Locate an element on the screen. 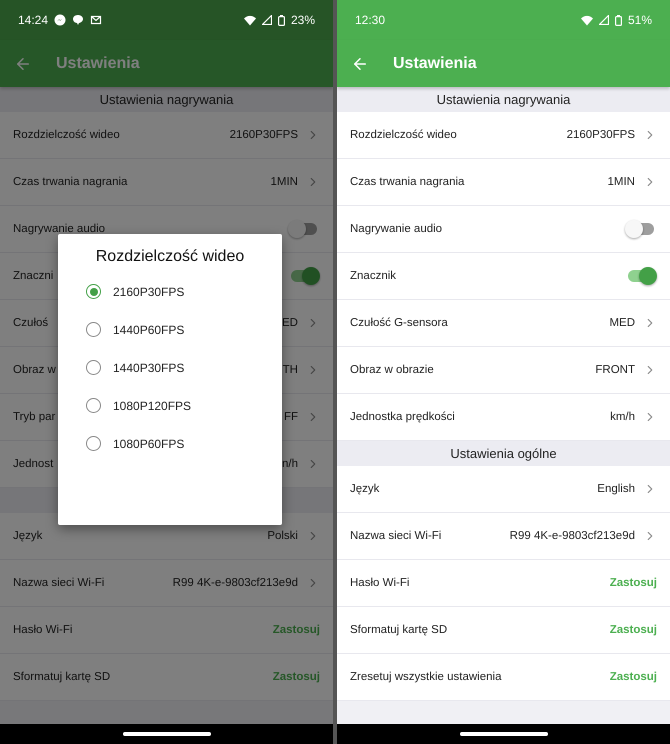  row-label: Obraz w obrazie is located at coordinates (392, 370).